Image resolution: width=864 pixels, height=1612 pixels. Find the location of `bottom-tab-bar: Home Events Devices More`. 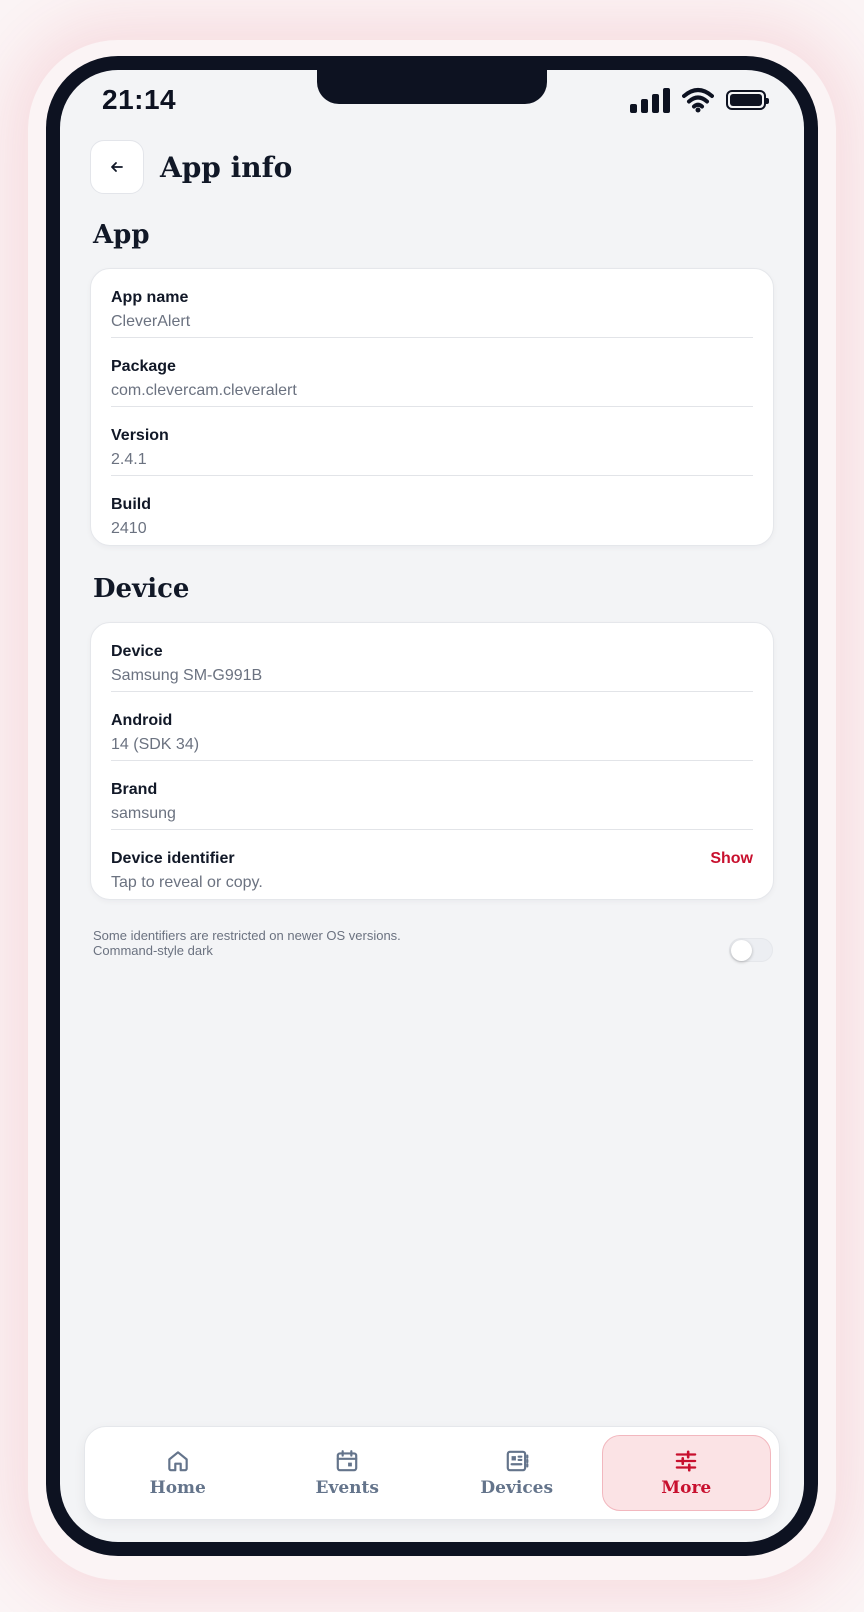

bottom-tab-bar: Home Events Devices More is located at coordinates (432, 1473).